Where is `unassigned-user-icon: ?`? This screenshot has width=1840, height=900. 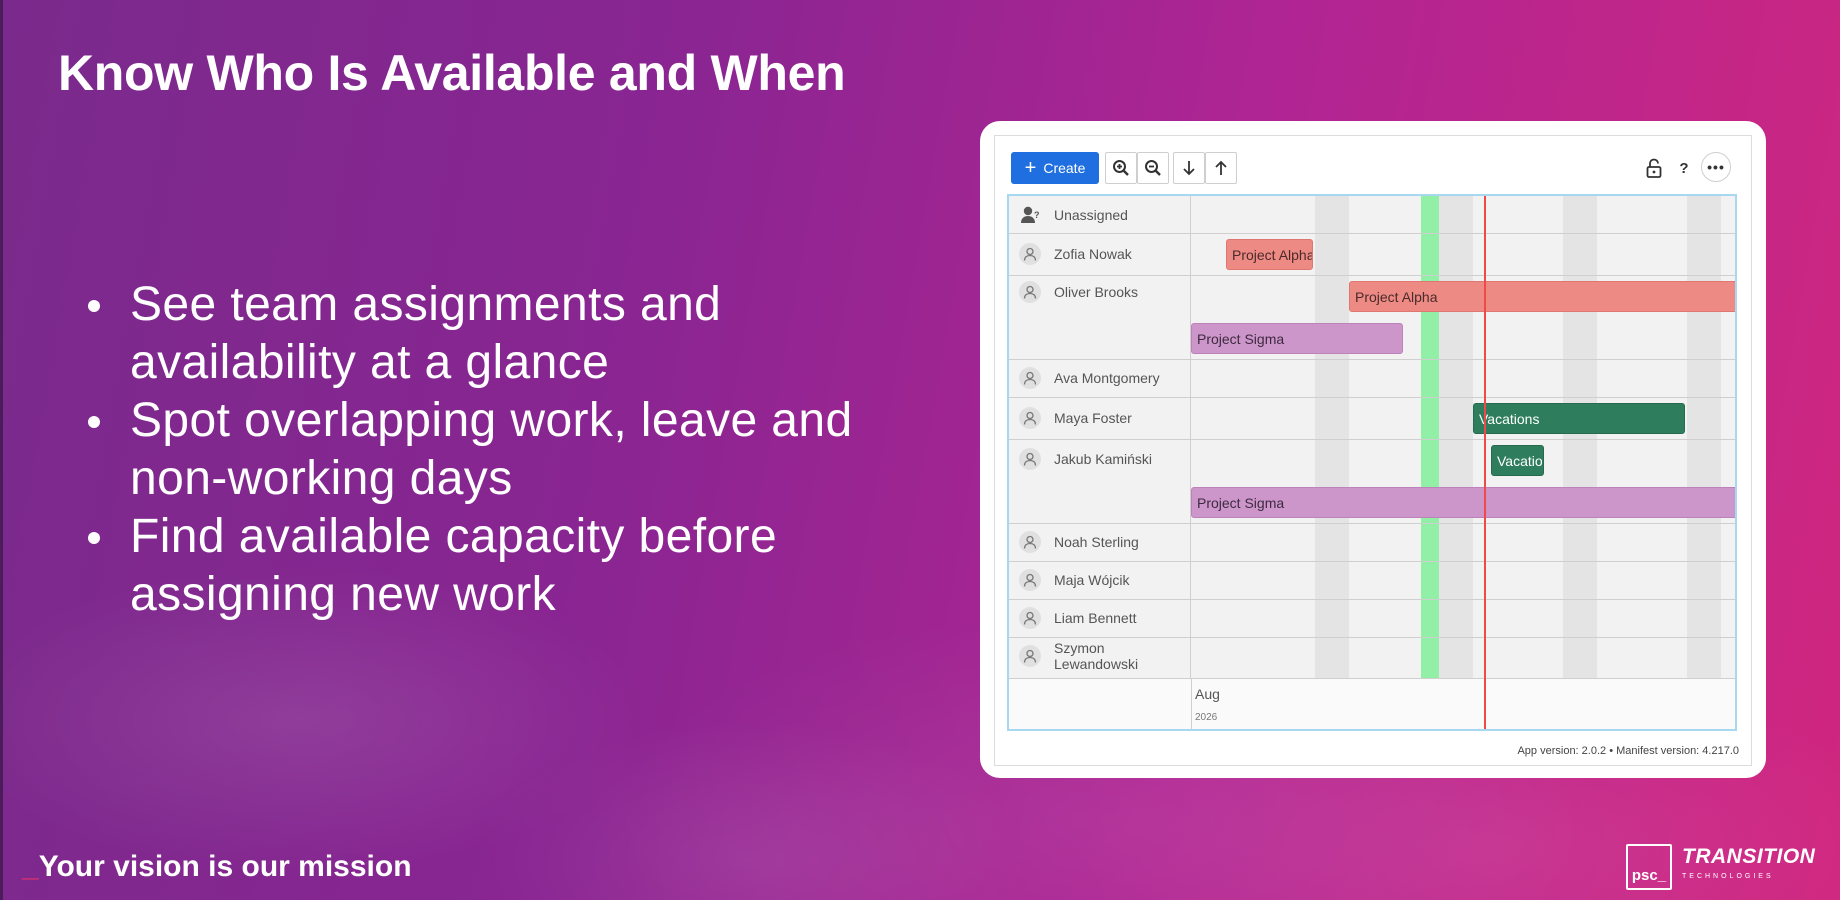 unassigned-user-icon: ? is located at coordinates (1030, 215).